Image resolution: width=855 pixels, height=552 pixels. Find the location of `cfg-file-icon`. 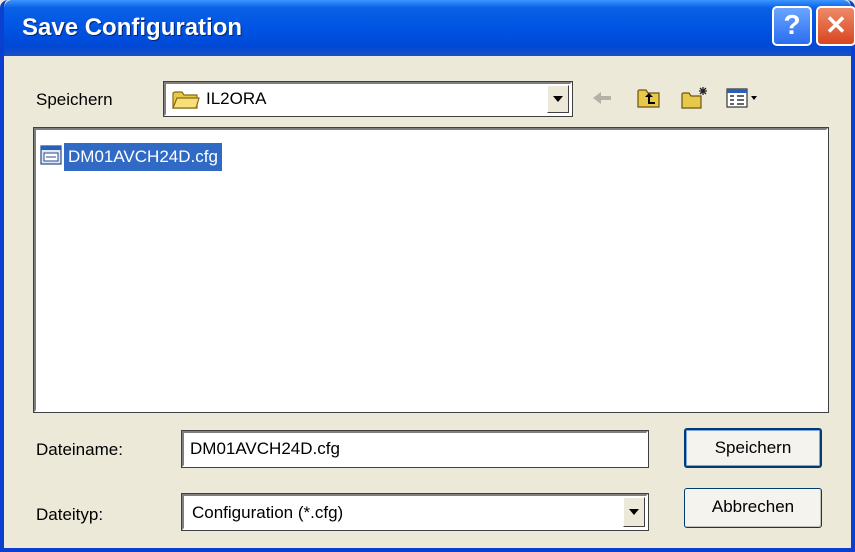

cfg-file-icon is located at coordinates (51, 157).